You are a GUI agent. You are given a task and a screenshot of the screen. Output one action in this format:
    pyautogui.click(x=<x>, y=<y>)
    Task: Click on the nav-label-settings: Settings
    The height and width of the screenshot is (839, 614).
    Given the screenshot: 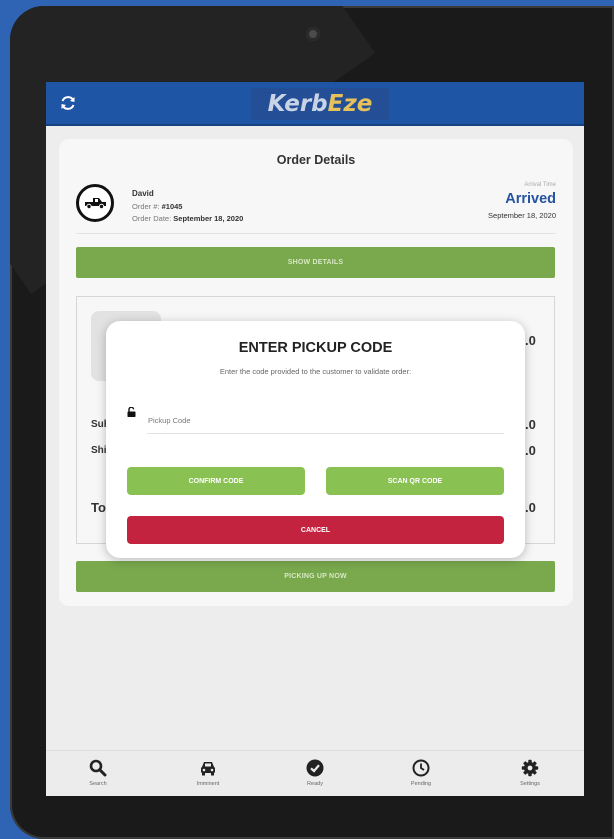 What is the action you would take?
    pyautogui.click(x=530, y=784)
    